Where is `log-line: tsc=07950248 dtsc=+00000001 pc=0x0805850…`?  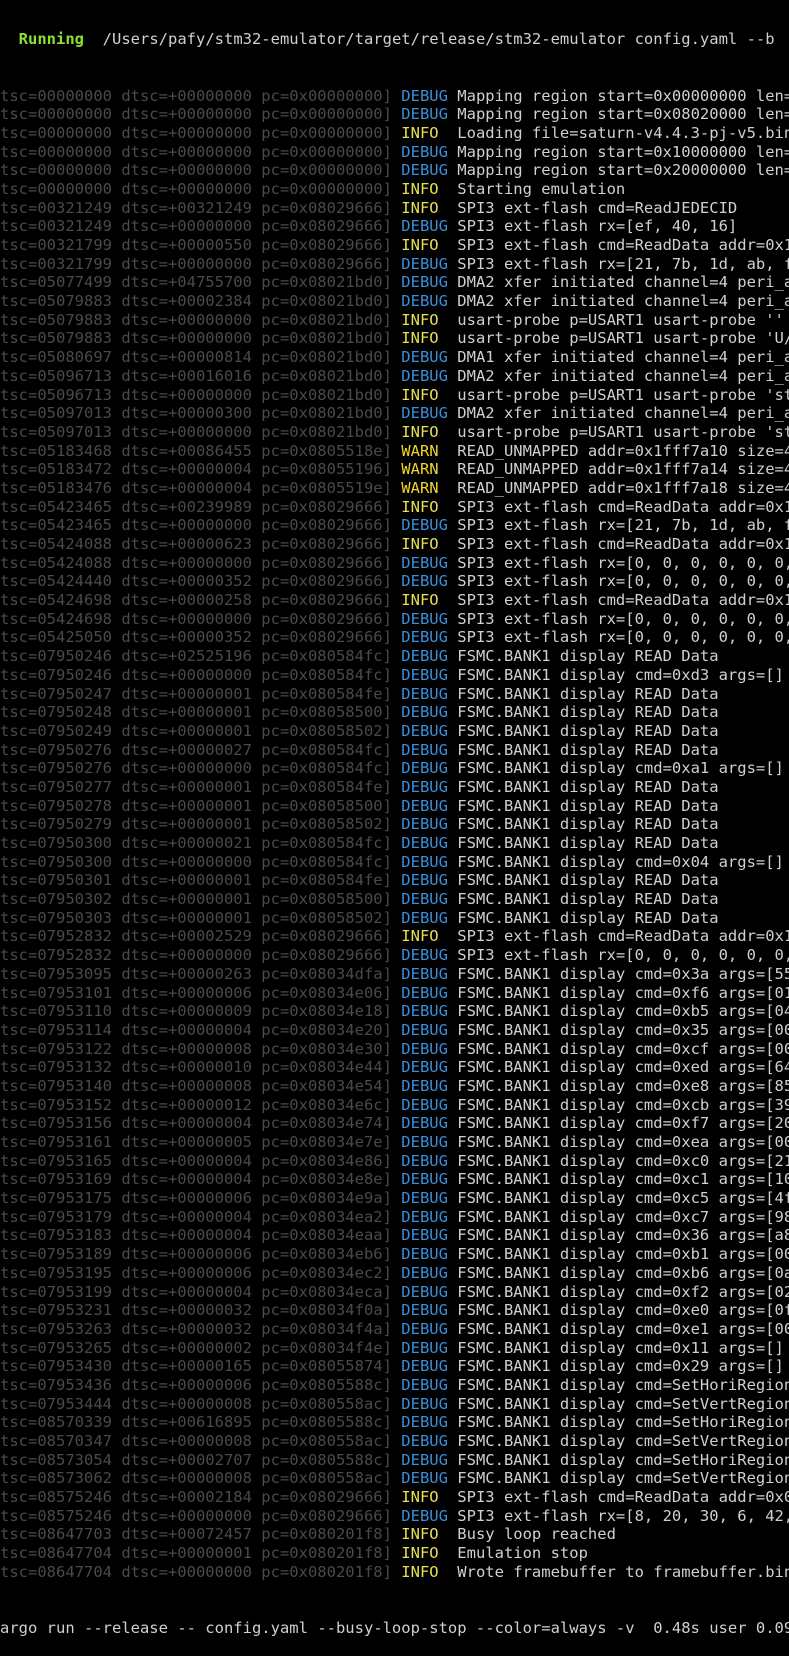 log-line: tsc=07950248 dtsc=+00000001 pc=0x0805850… is located at coordinates (394, 712).